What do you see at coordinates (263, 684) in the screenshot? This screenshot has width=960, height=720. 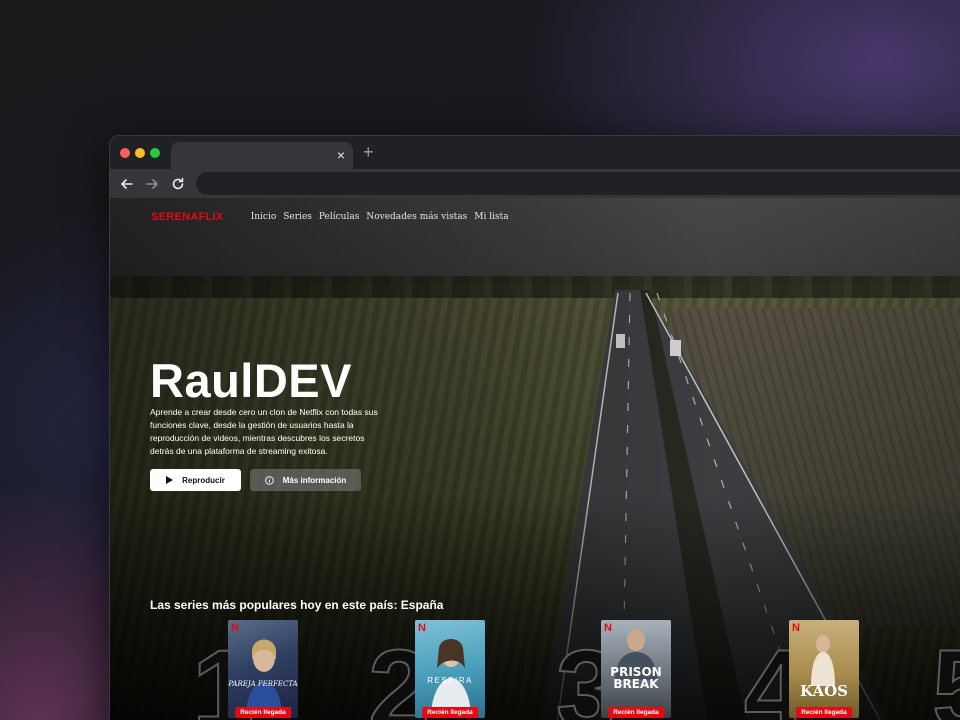 I see `poster-title: PAREJA PERFECTA` at bounding box center [263, 684].